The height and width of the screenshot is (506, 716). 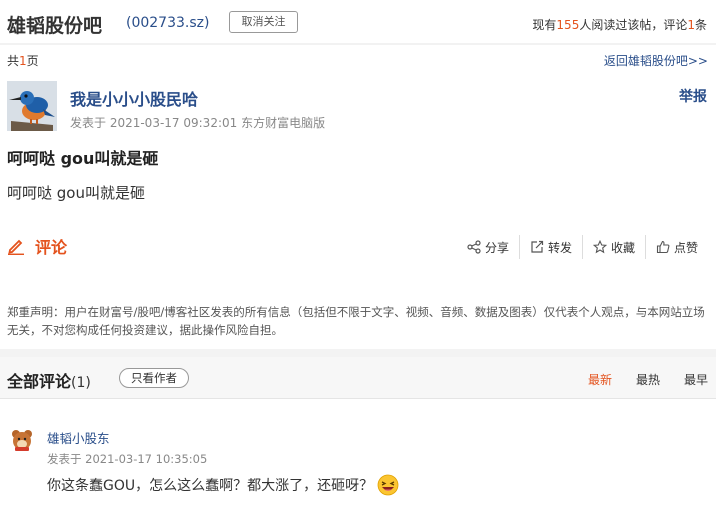 I want to click on like-button: 点赞, so click(x=676, y=247).